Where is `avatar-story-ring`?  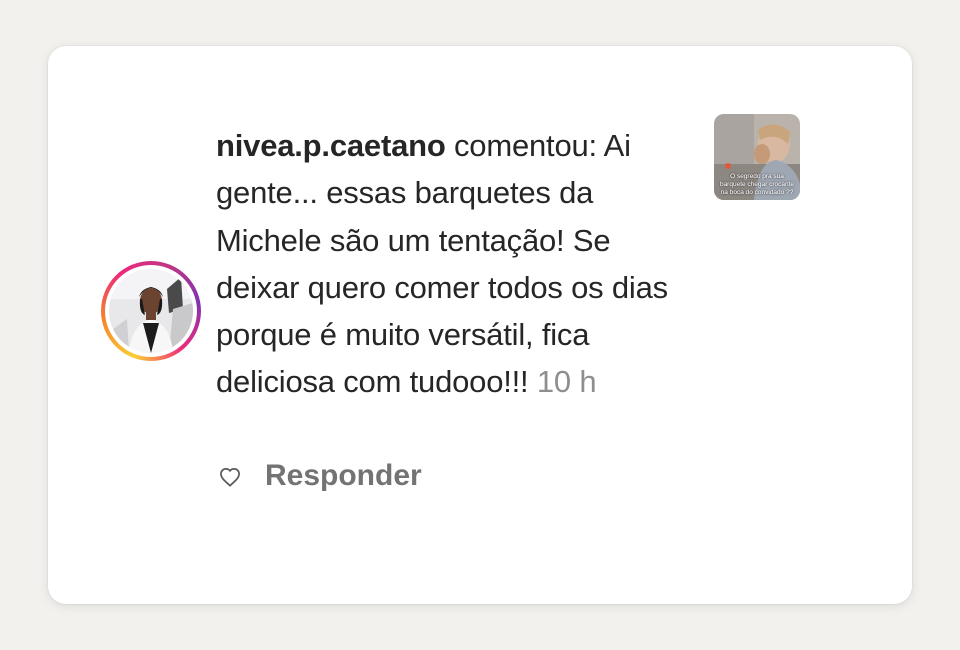 avatar-story-ring is located at coordinates (151, 311).